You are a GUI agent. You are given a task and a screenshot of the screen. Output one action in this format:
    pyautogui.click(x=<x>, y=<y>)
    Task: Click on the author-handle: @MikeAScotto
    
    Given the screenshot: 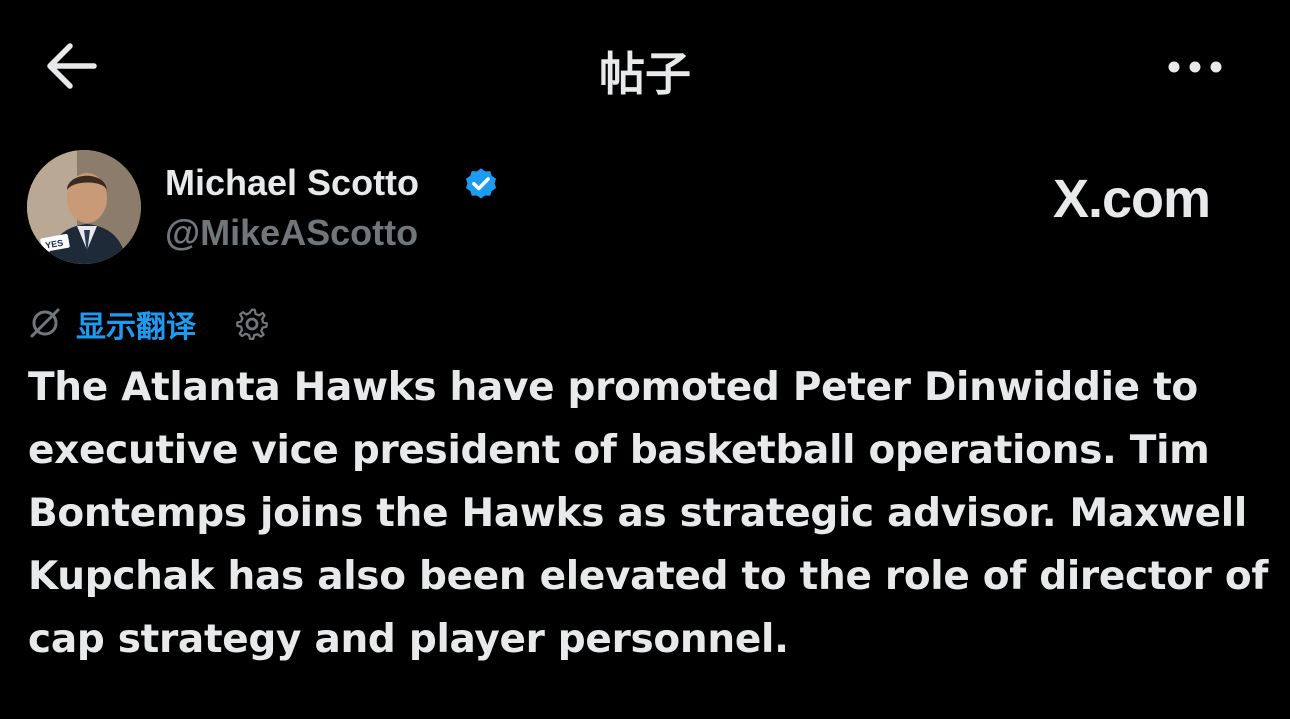 What is the action you would take?
    pyautogui.click(x=291, y=233)
    